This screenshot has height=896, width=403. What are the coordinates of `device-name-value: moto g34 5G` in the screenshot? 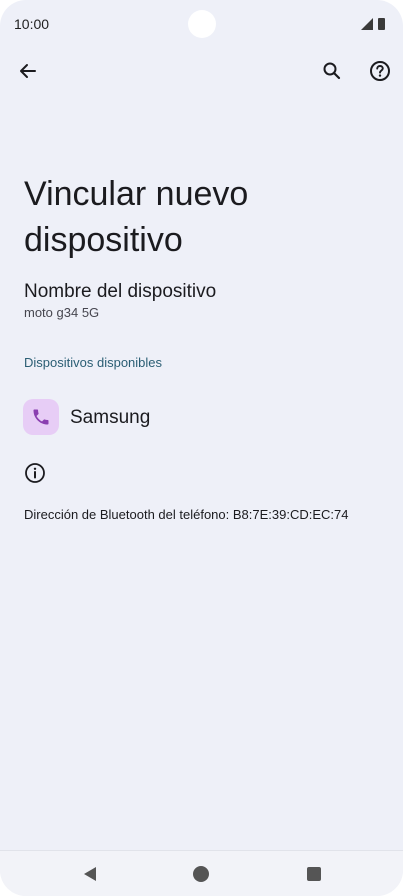 It's located at (62, 312).